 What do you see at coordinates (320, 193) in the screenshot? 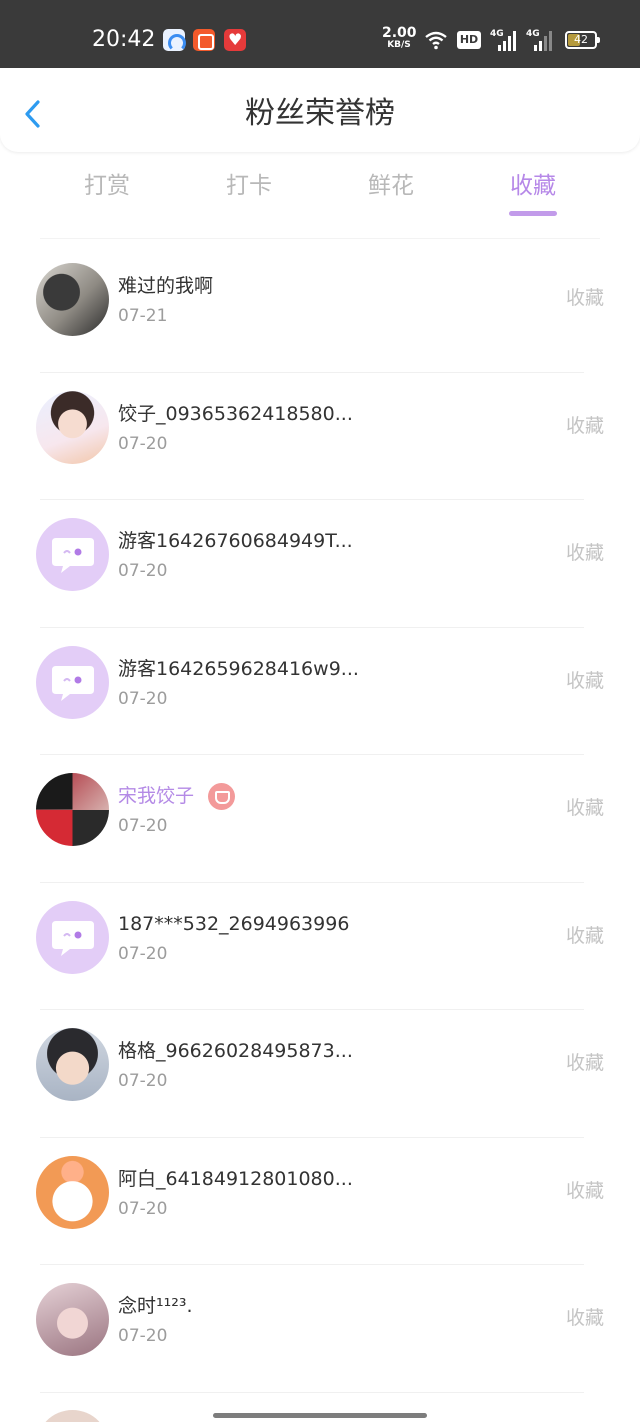
I see `tab-bar: 打赏 打卡 鲜花 收藏` at bounding box center [320, 193].